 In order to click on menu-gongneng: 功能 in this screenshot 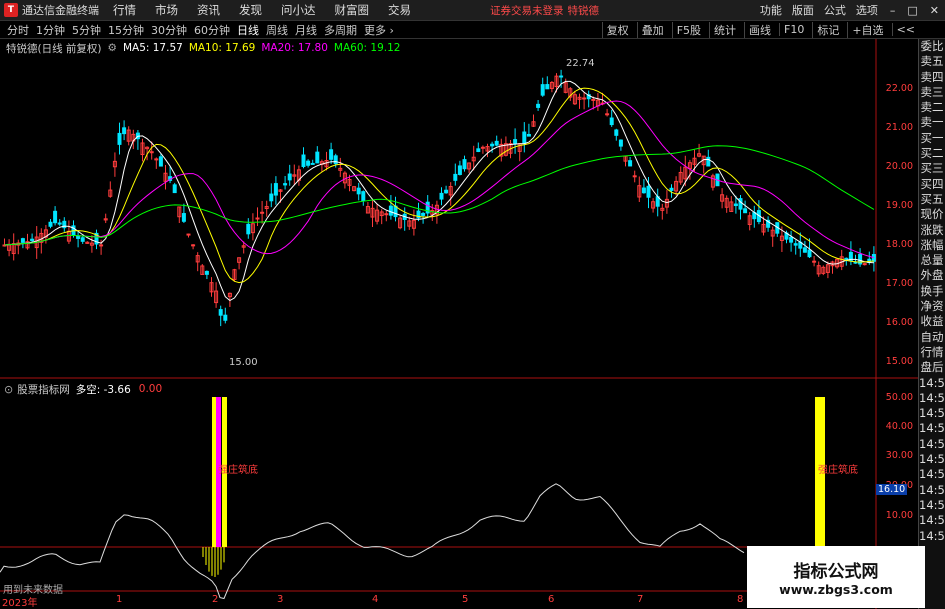, I will do `click(771, 10)`.